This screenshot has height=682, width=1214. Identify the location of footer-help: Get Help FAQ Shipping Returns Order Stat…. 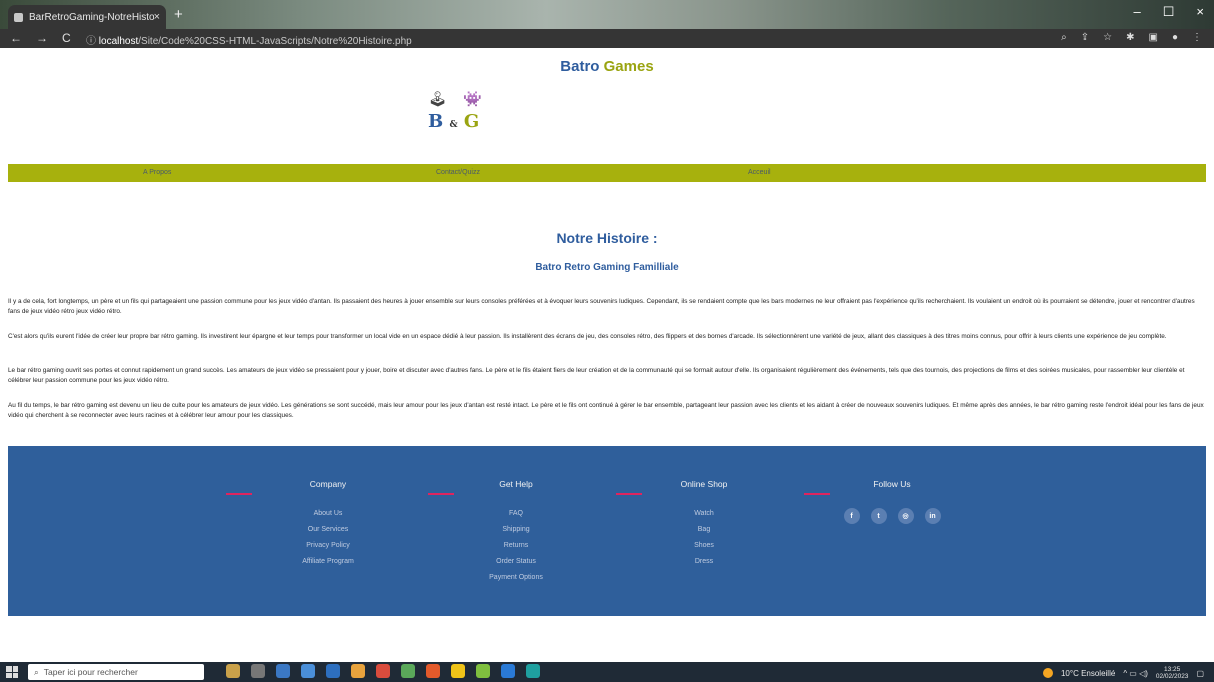
(516, 532).